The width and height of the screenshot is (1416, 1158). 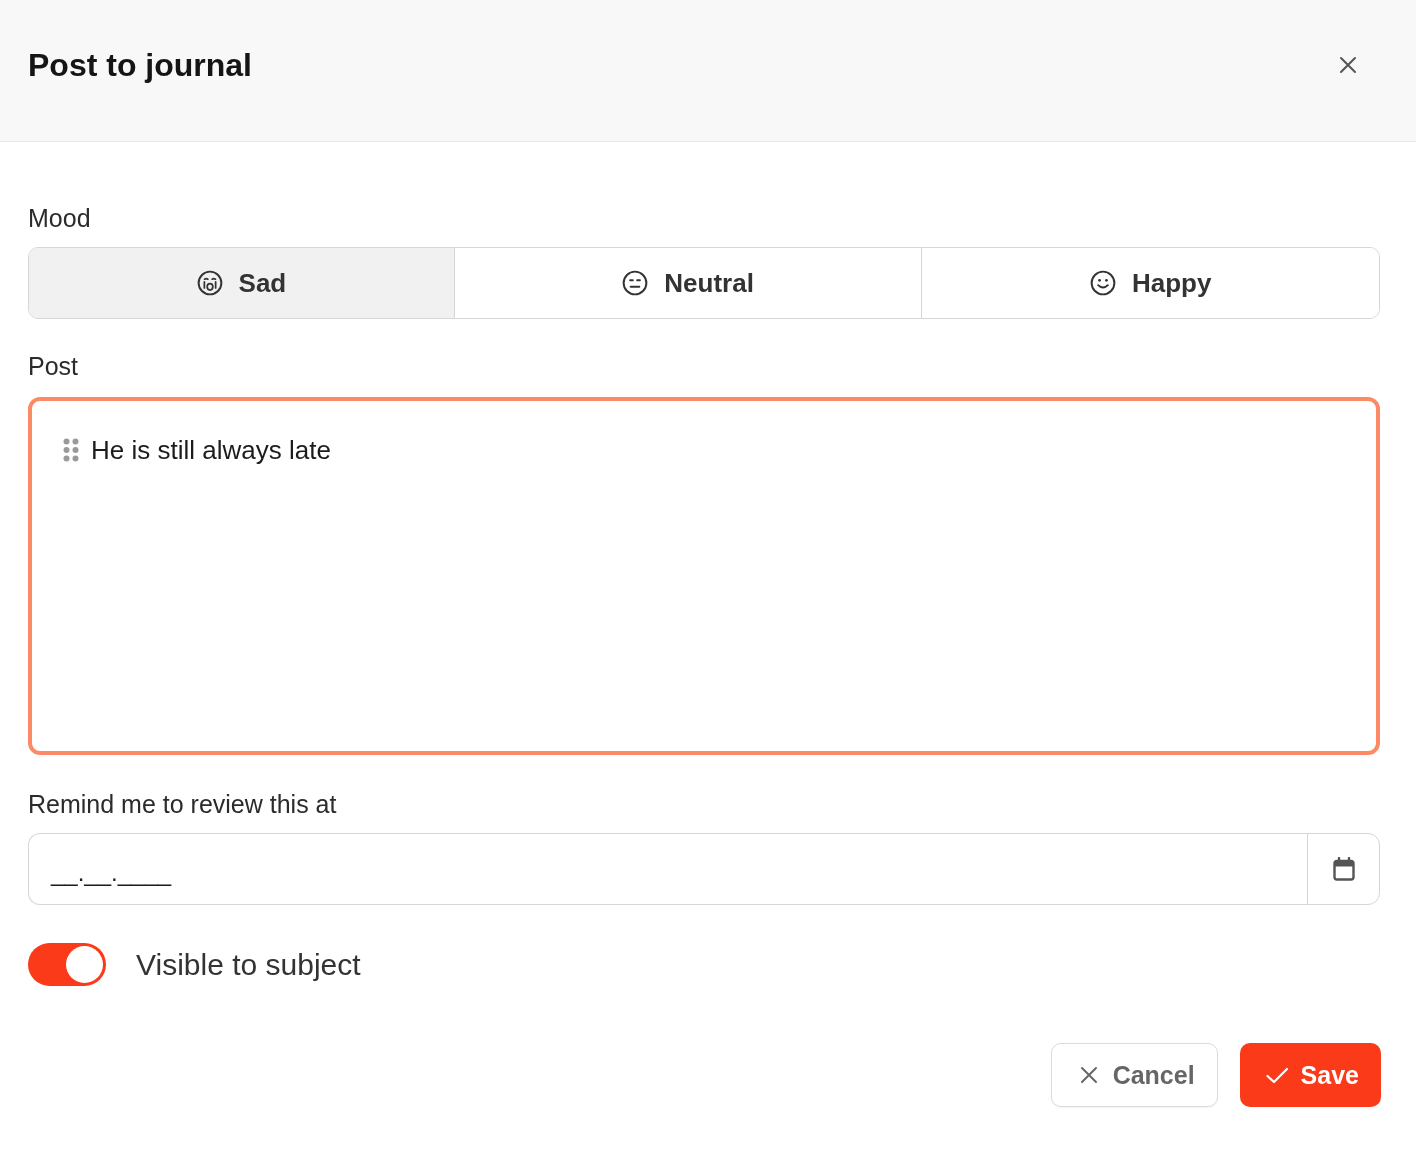 What do you see at coordinates (209, 283) in the screenshot?
I see `sad-face-icon` at bounding box center [209, 283].